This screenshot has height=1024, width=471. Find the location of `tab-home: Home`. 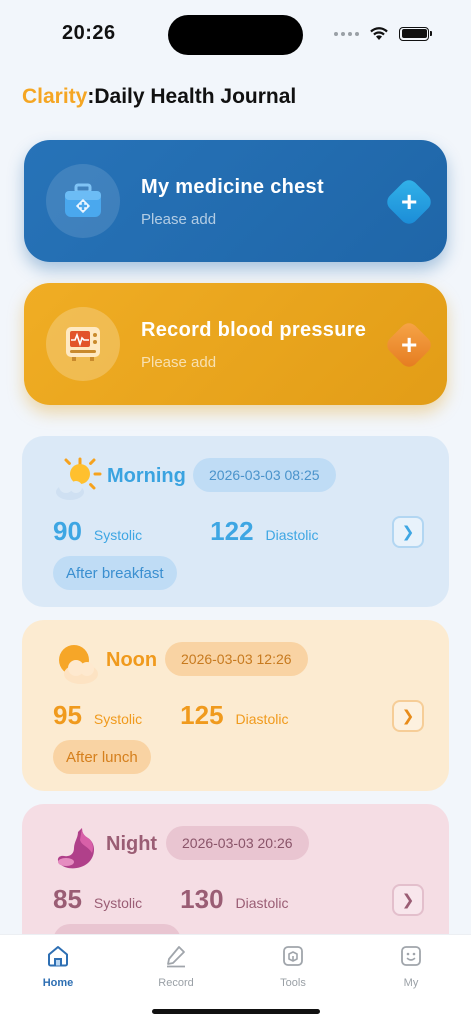

tab-home: Home is located at coordinates (58, 966).